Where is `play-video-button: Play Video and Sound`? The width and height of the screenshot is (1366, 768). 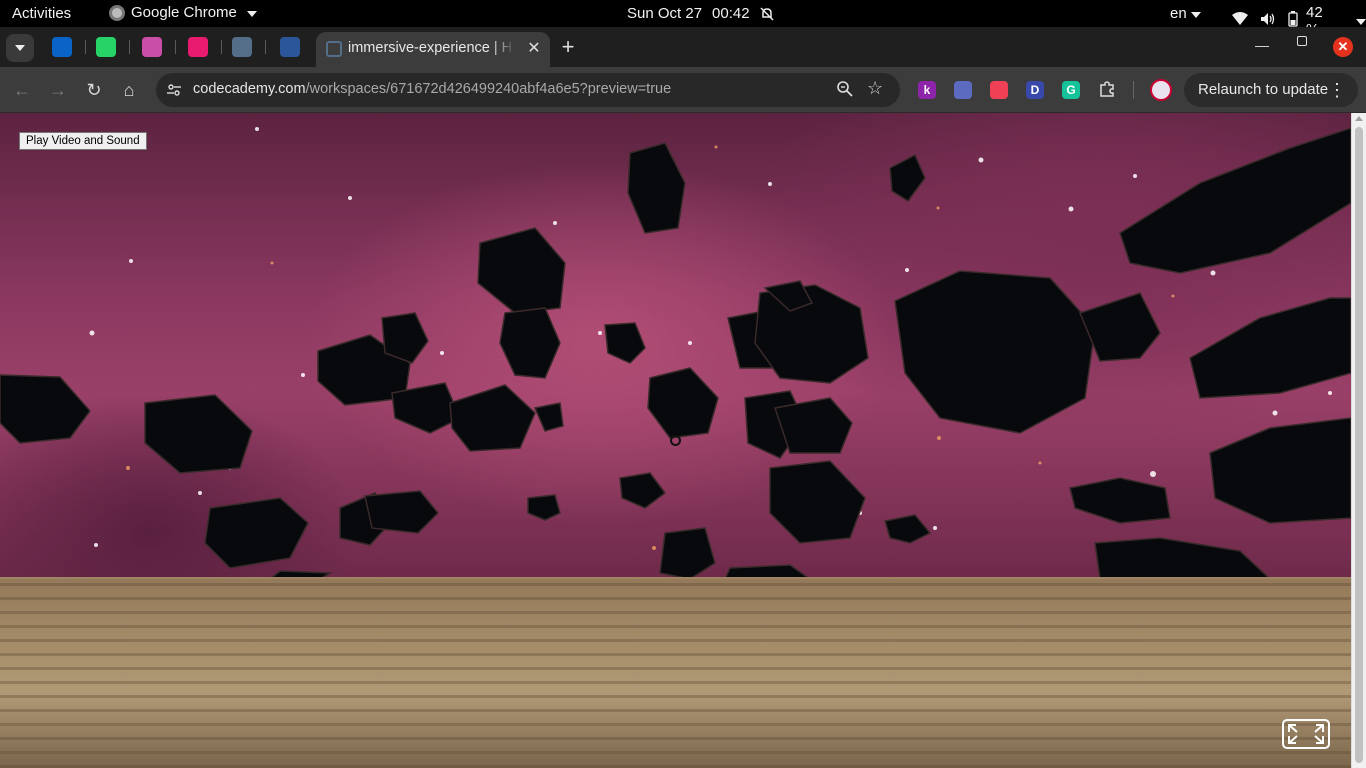
play-video-button: Play Video and Sound is located at coordinates (83, 141).